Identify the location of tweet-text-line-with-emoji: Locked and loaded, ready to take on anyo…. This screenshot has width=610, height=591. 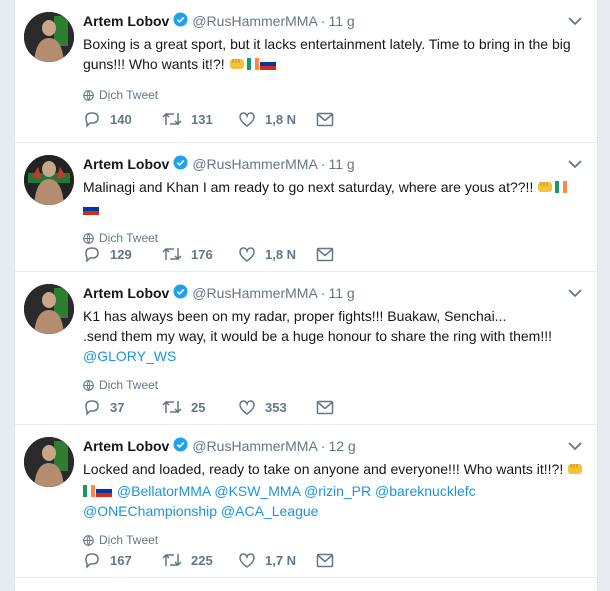
(333, 470).